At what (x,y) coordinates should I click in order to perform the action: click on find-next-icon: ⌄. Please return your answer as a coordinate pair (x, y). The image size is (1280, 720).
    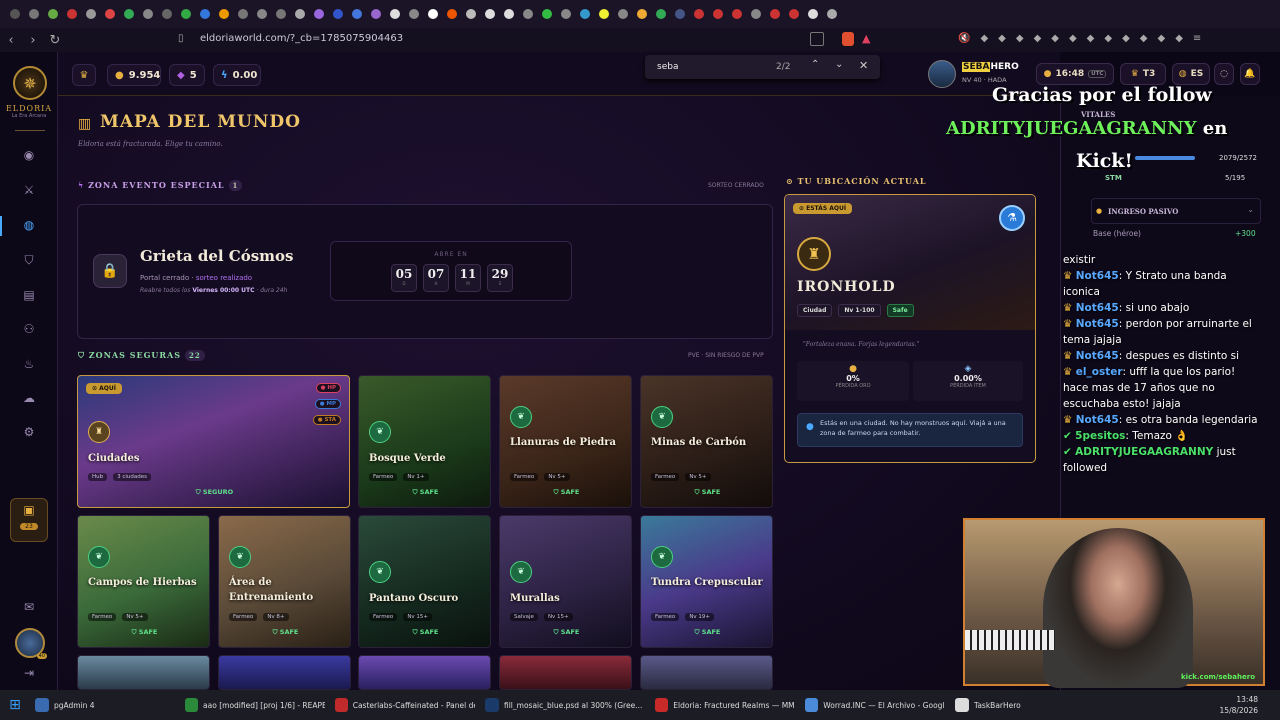
    Looking at the image, I should click on (839, 64).